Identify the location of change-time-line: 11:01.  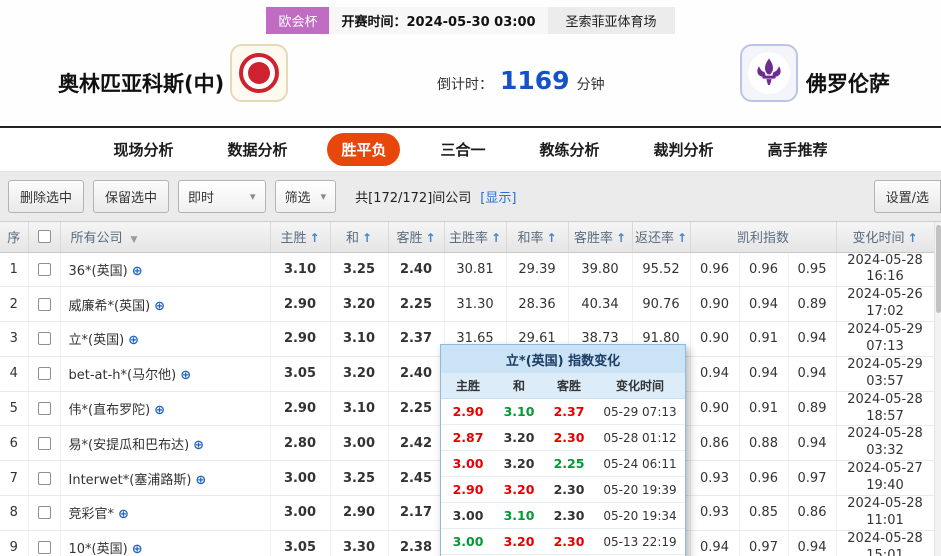
(885, 520).